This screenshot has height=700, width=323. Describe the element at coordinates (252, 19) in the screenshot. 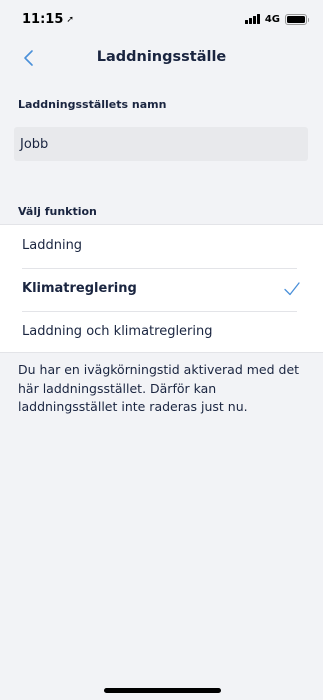

I see `cellular-signal-icon` at that location.